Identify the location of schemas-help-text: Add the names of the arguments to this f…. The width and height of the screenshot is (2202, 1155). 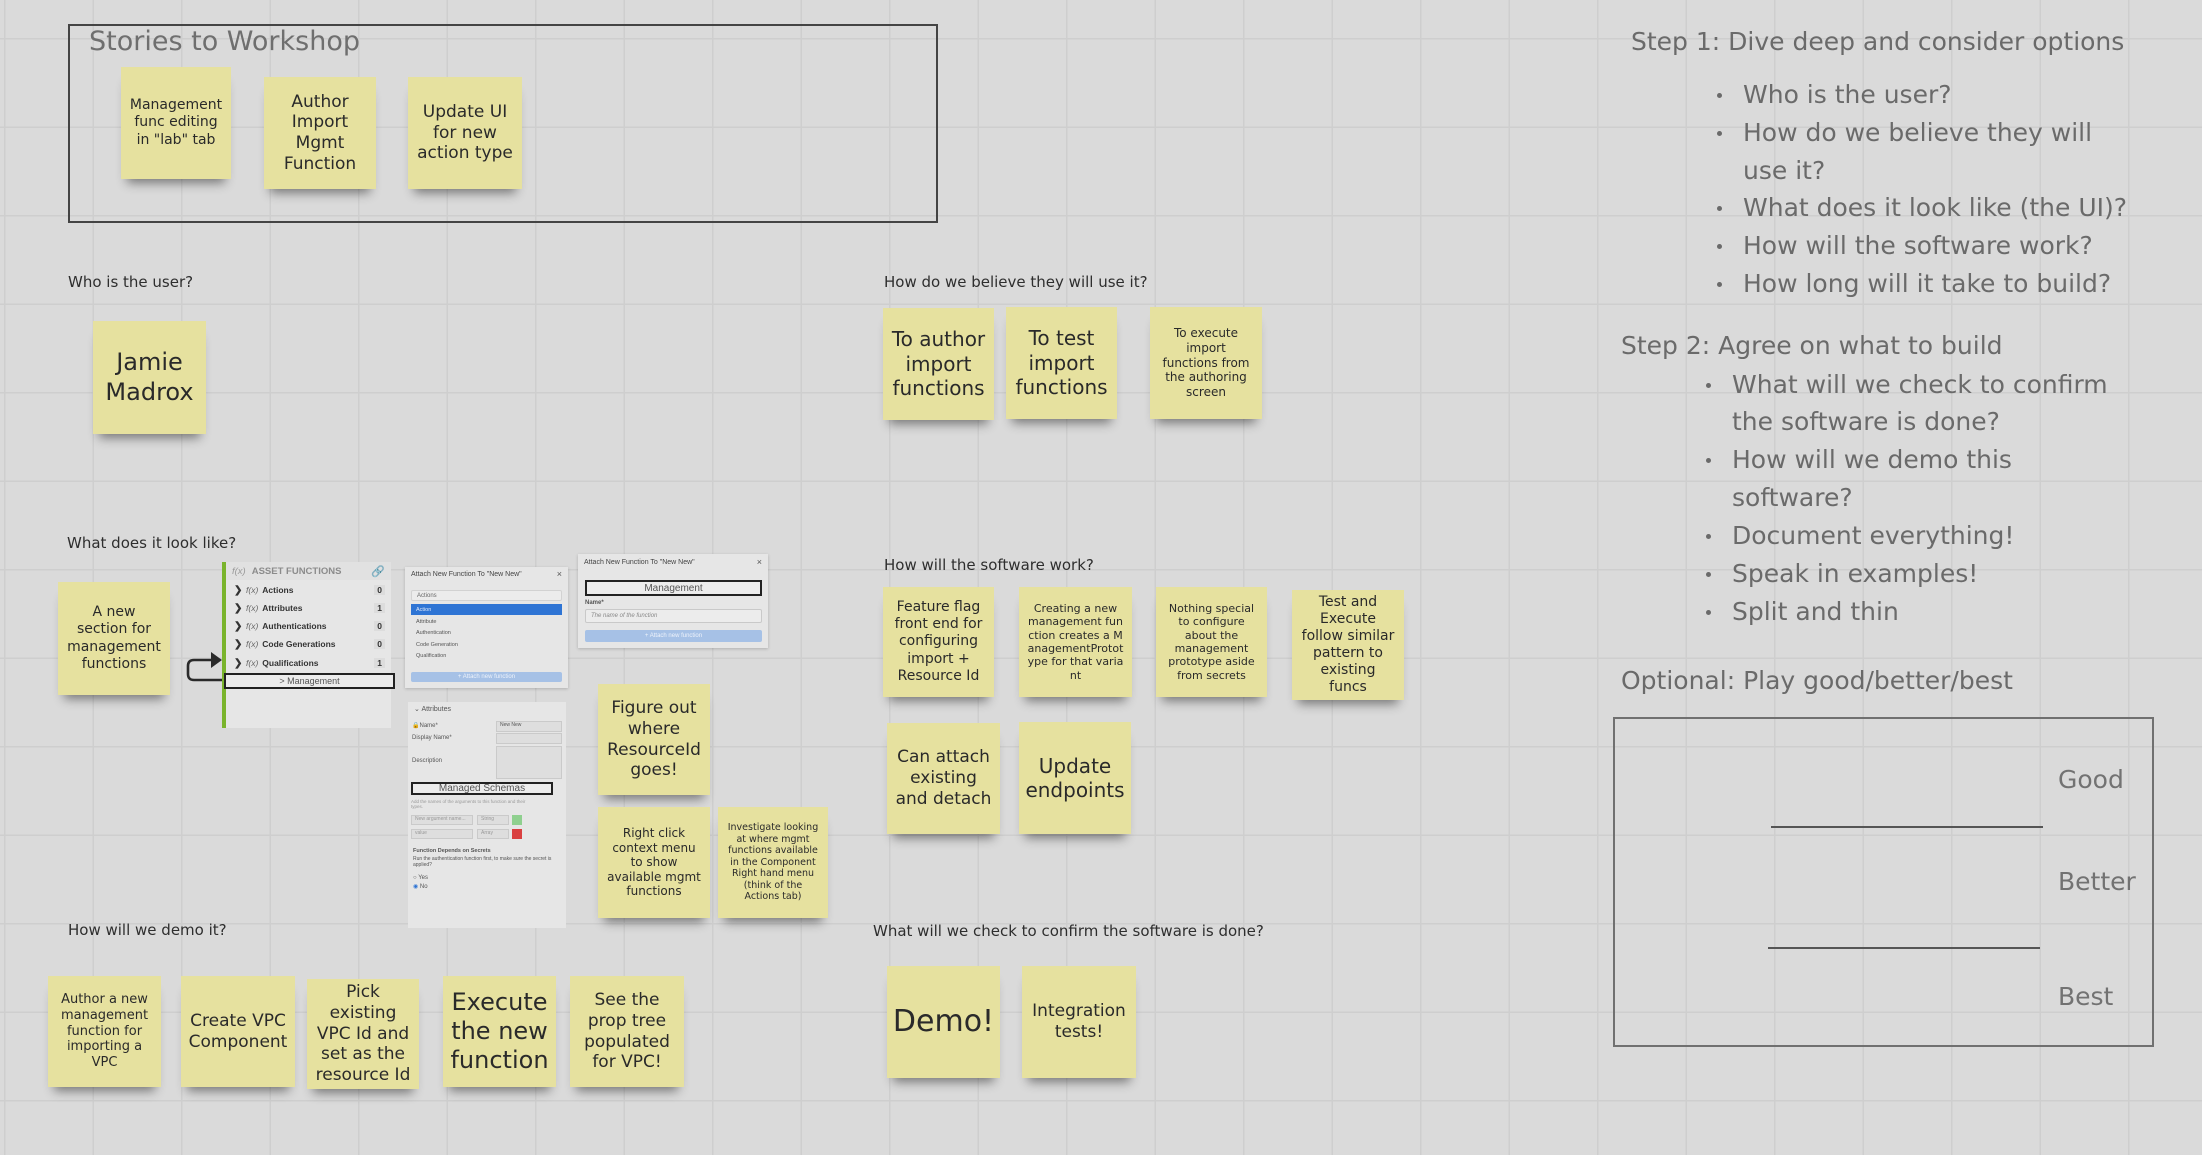
(468, 804).